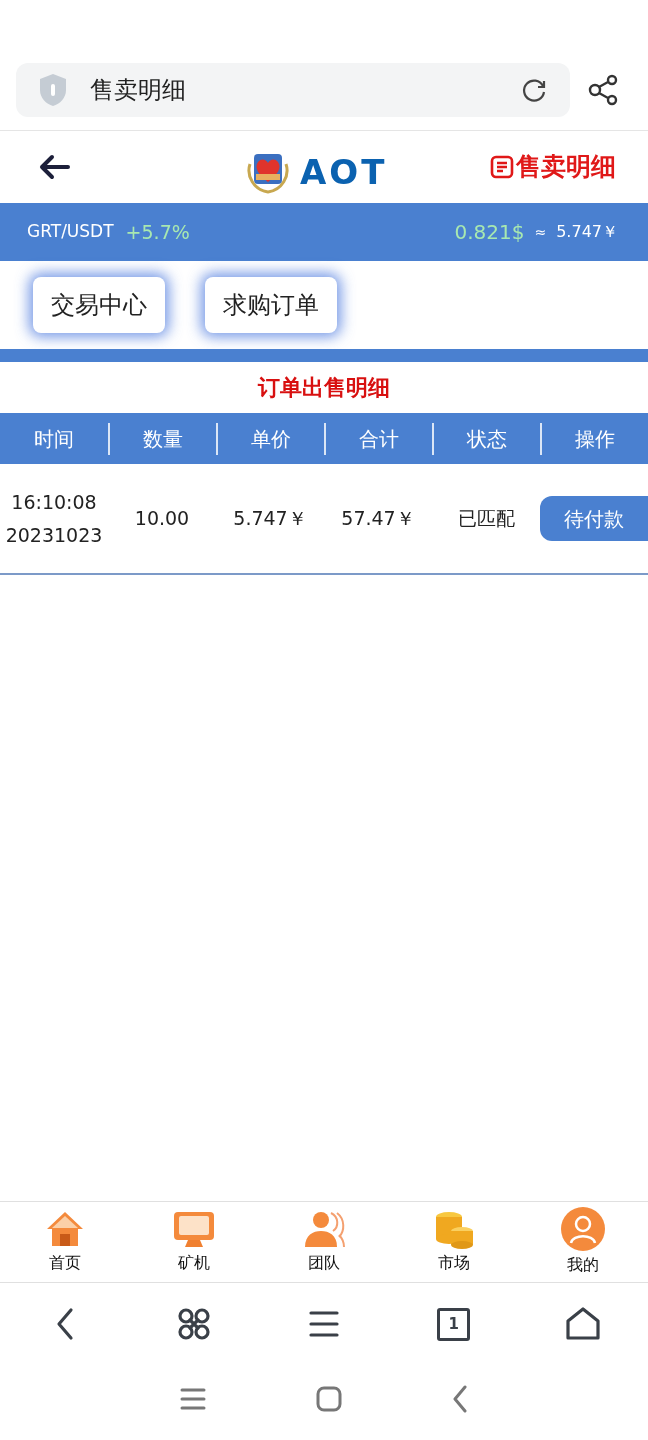  What do you see at coordinates (344, 172) in the screenshot?
I see `brand-name: AOT` at bounding box center [344, 172].